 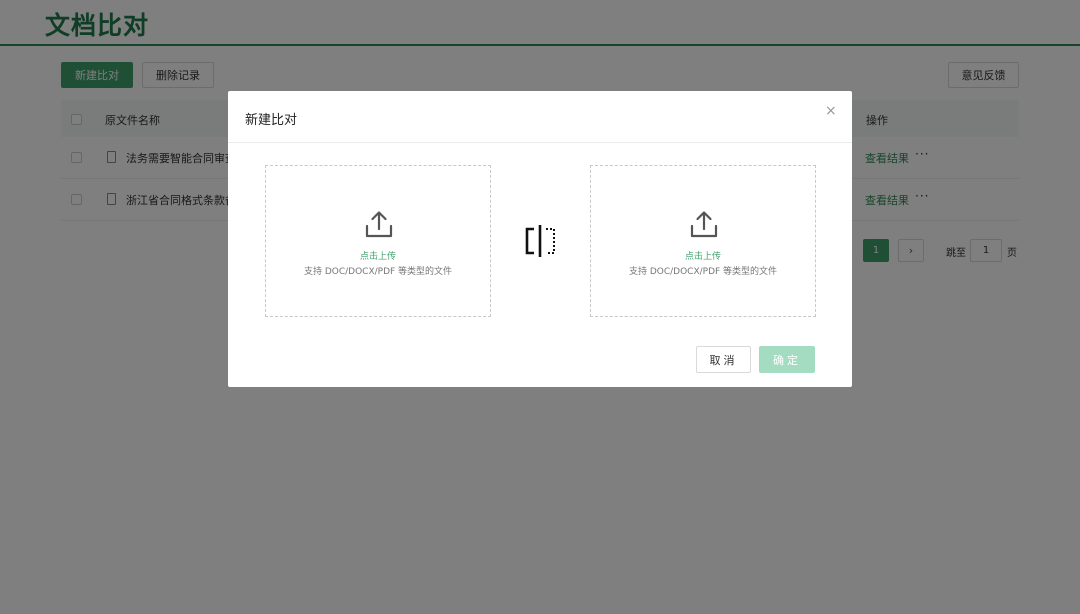 I want to click on cancel-button: 取消, so click(x=723, y=359).